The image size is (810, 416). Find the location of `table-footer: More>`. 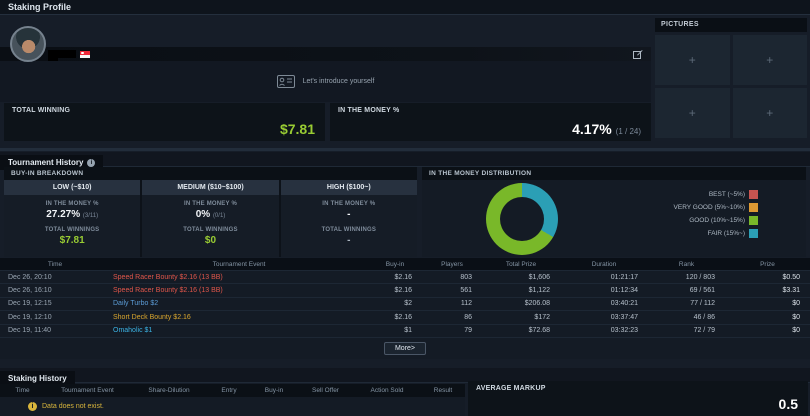

table-footer: More> is located at coordinates (405, 347).